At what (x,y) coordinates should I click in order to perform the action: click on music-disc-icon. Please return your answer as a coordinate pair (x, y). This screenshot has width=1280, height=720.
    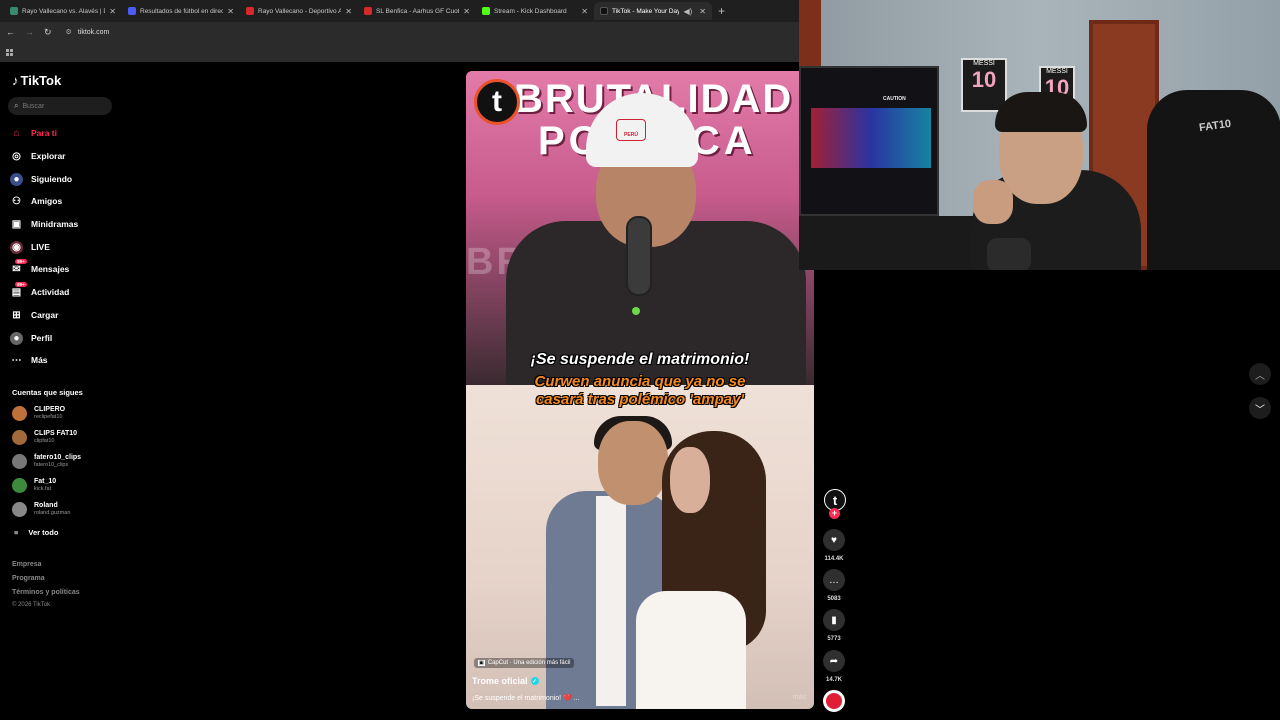
    Looking at the image, I should click on (834, 701).